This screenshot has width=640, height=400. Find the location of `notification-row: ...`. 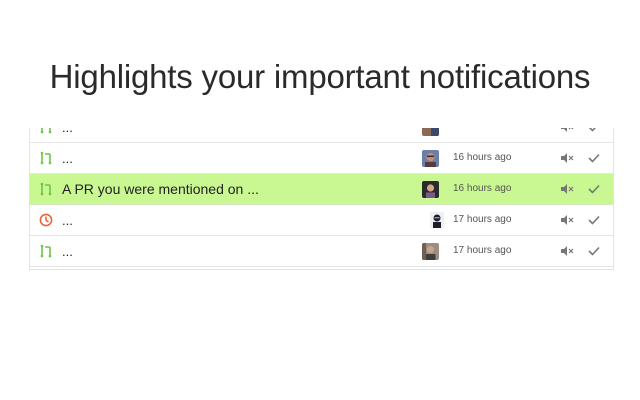

notification-row: ... is located at coordinates (321, 135).